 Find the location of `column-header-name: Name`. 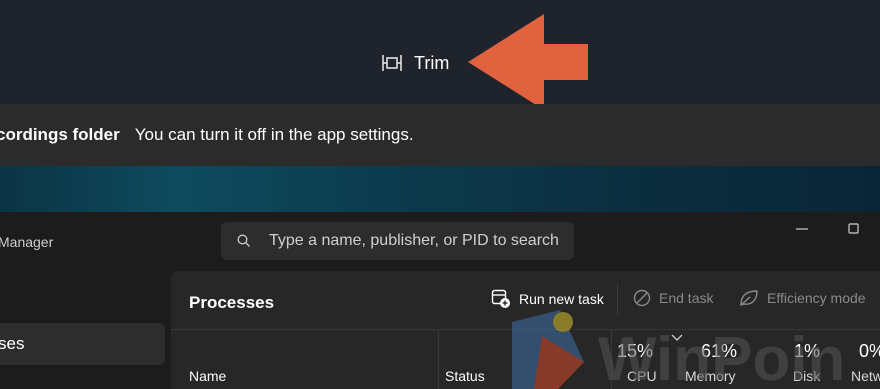

column-header-name: Name is located at coordinates (207, 376).